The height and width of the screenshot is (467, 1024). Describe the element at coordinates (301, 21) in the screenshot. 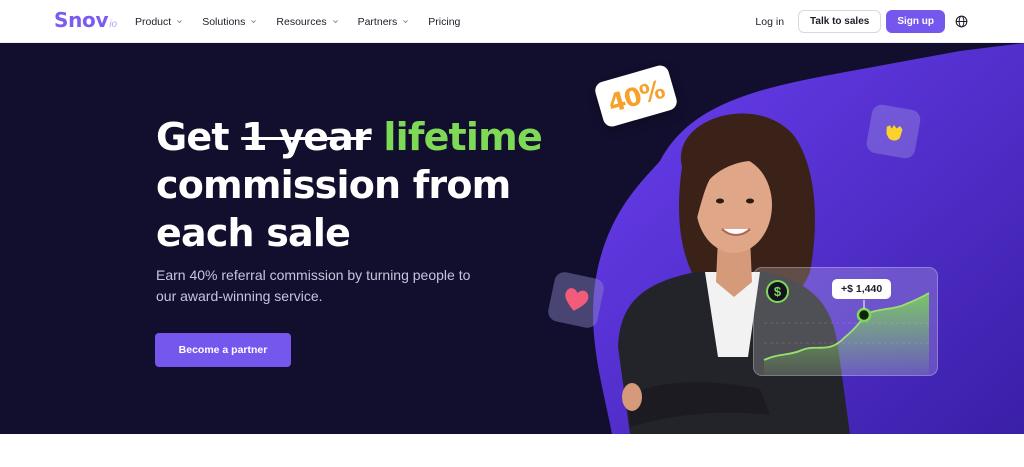

I see `menu-item-label: Resources` at that location.